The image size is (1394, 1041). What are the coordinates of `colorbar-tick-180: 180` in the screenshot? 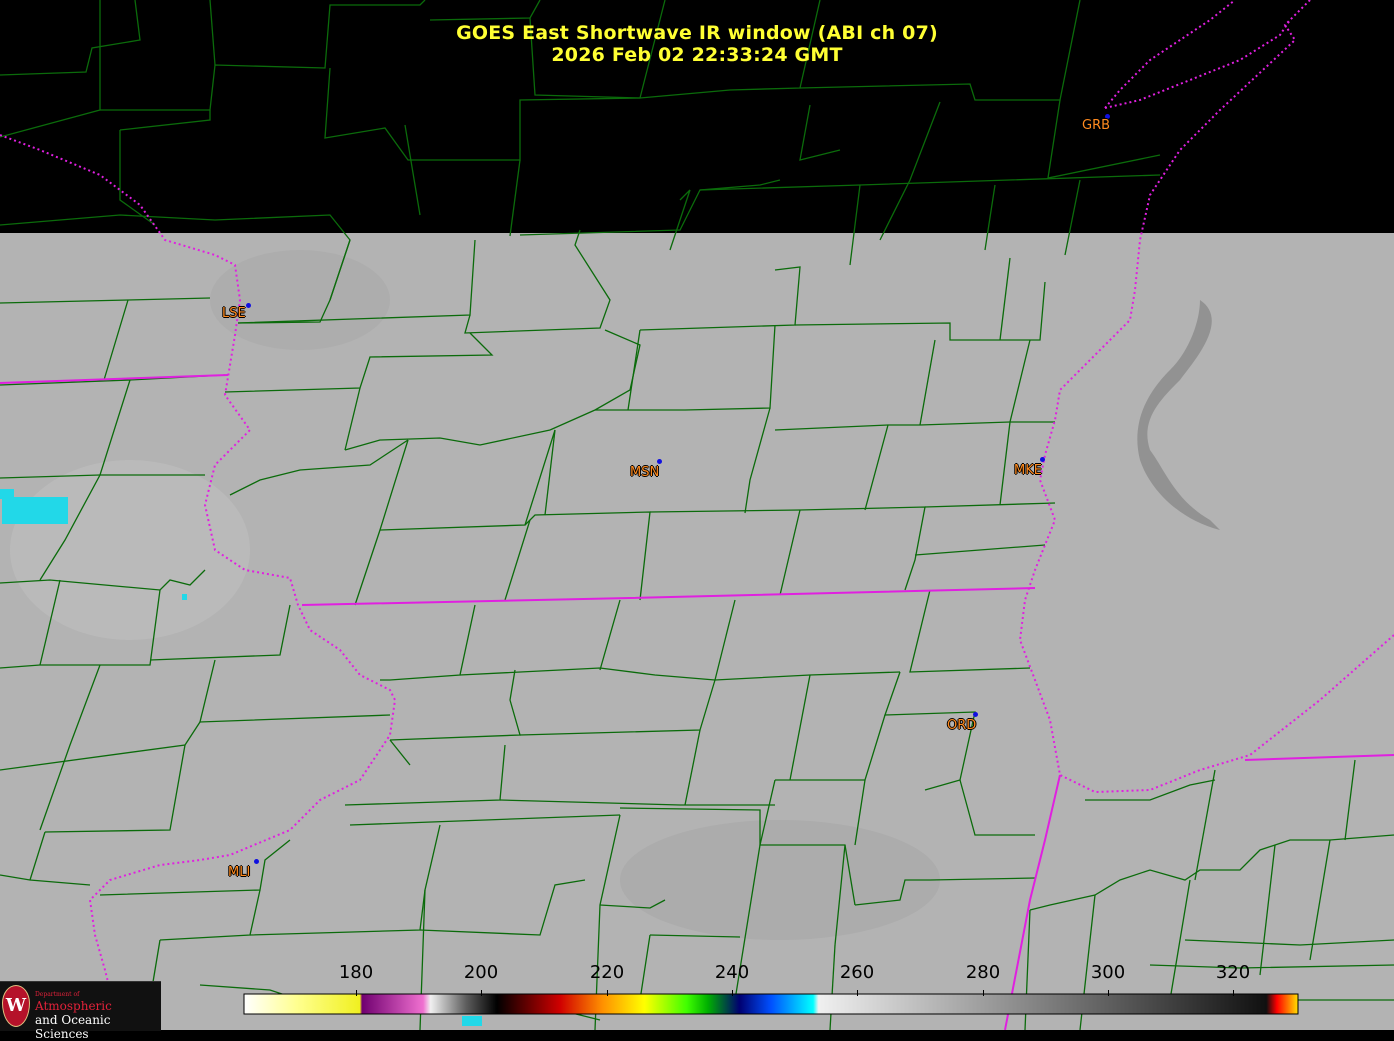 It's located at (356, 972).